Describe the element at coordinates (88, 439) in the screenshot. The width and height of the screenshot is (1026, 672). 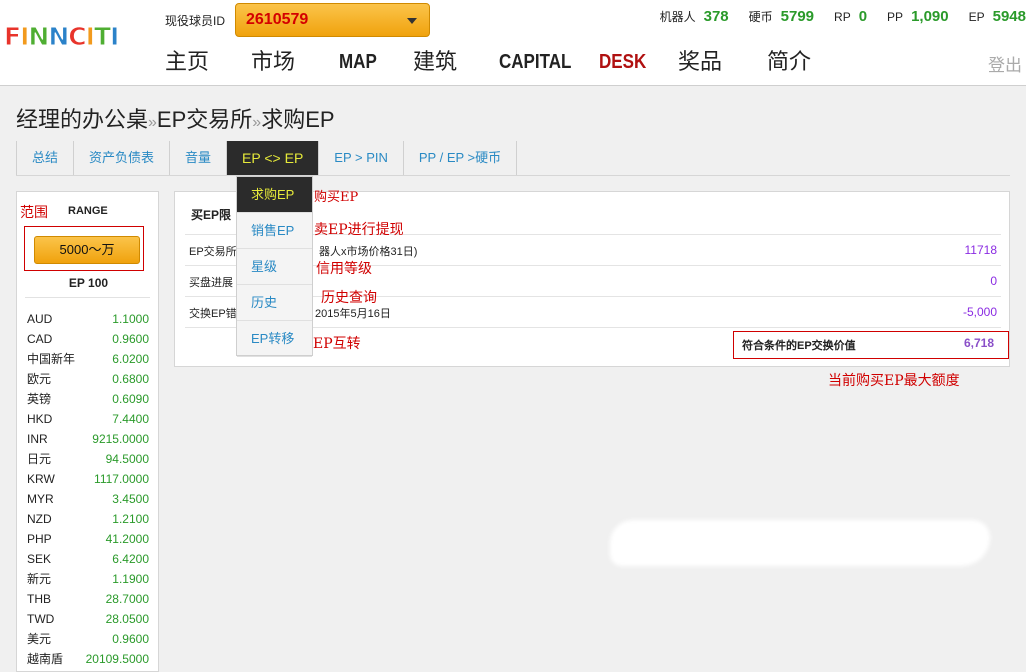
I see `rate-row: INR 9215.0000` at that location.